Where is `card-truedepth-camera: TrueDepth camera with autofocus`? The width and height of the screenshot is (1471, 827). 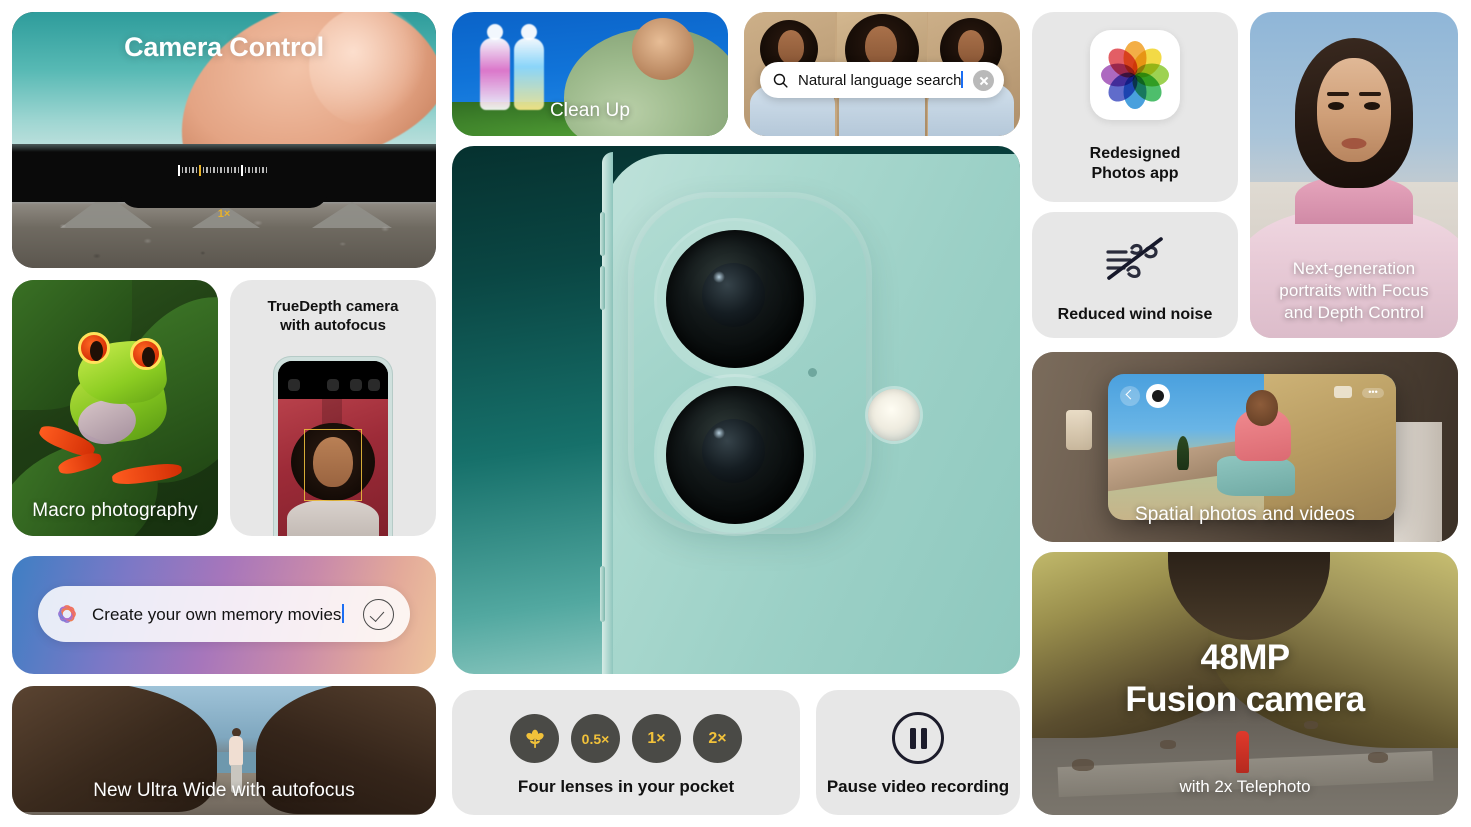
card-truedepth-camera: TrueDepth camera with autofocus is located at coordinates (333, 408).